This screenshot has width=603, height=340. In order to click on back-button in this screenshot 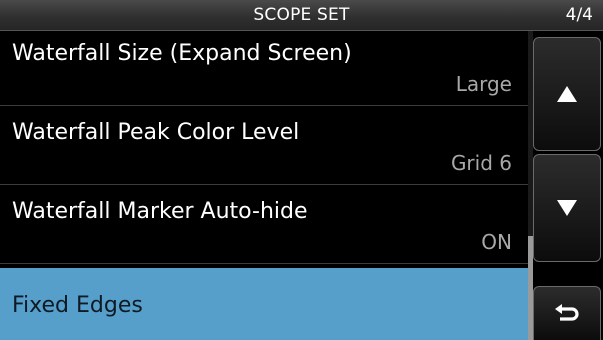, I will do `click(567, 313)`.